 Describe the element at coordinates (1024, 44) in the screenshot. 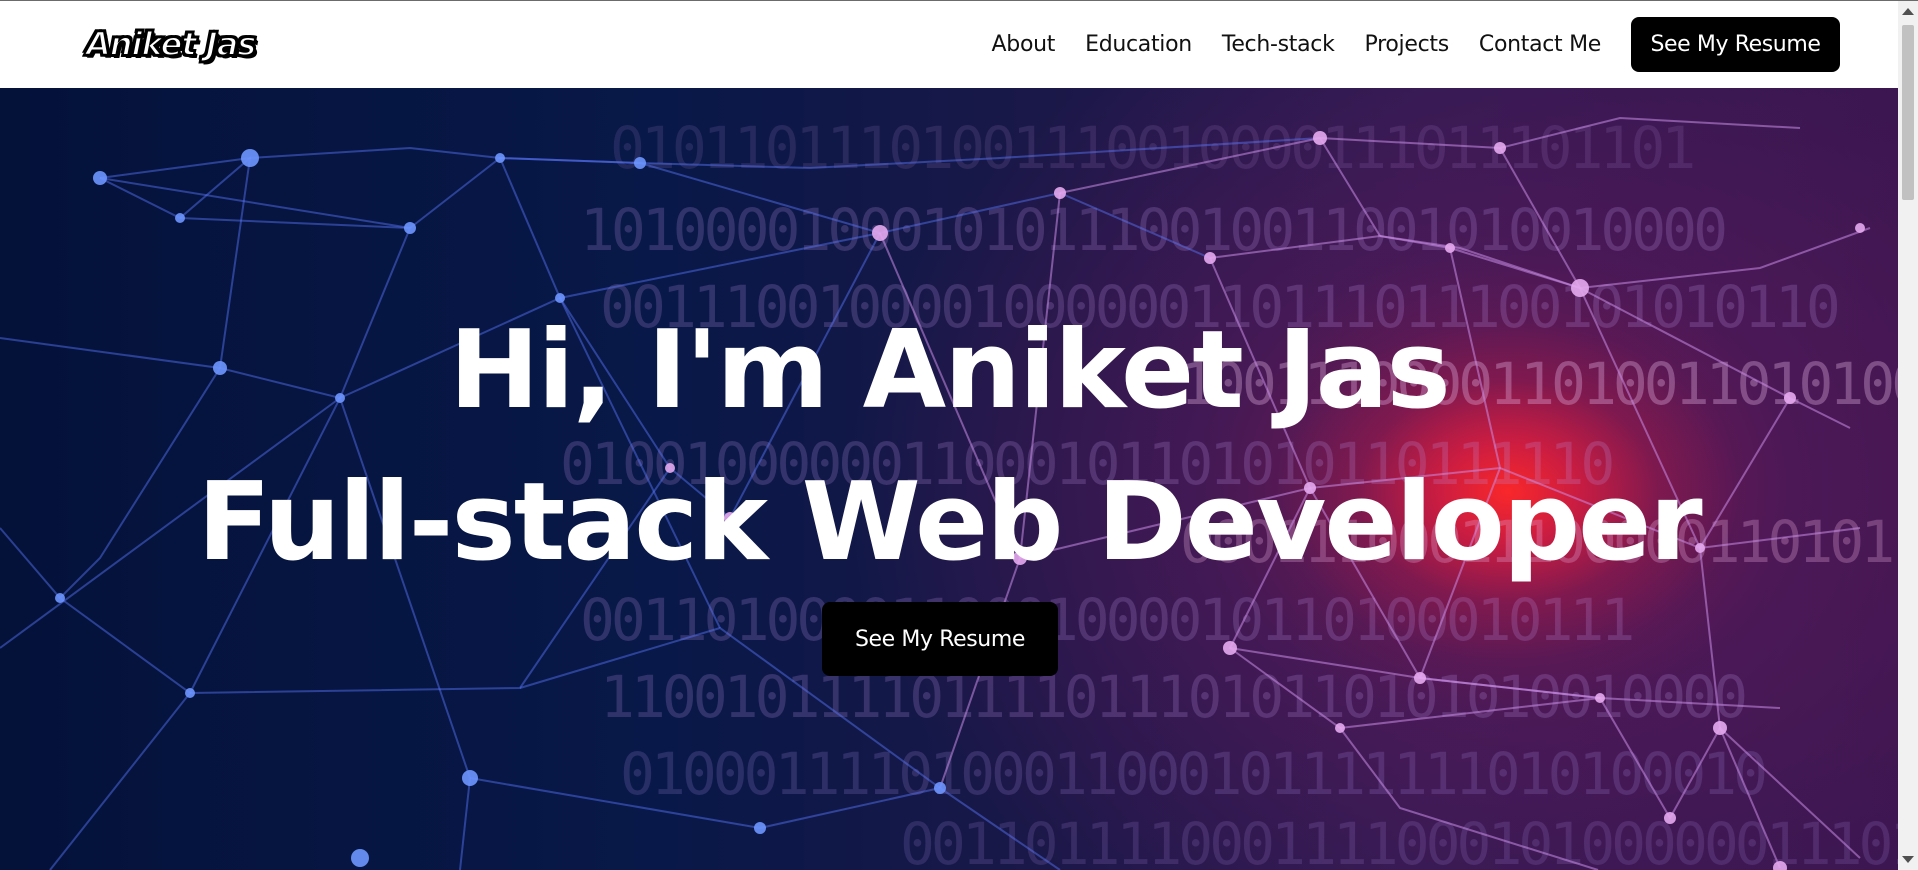

I see `nav-link-about: About` at that location.